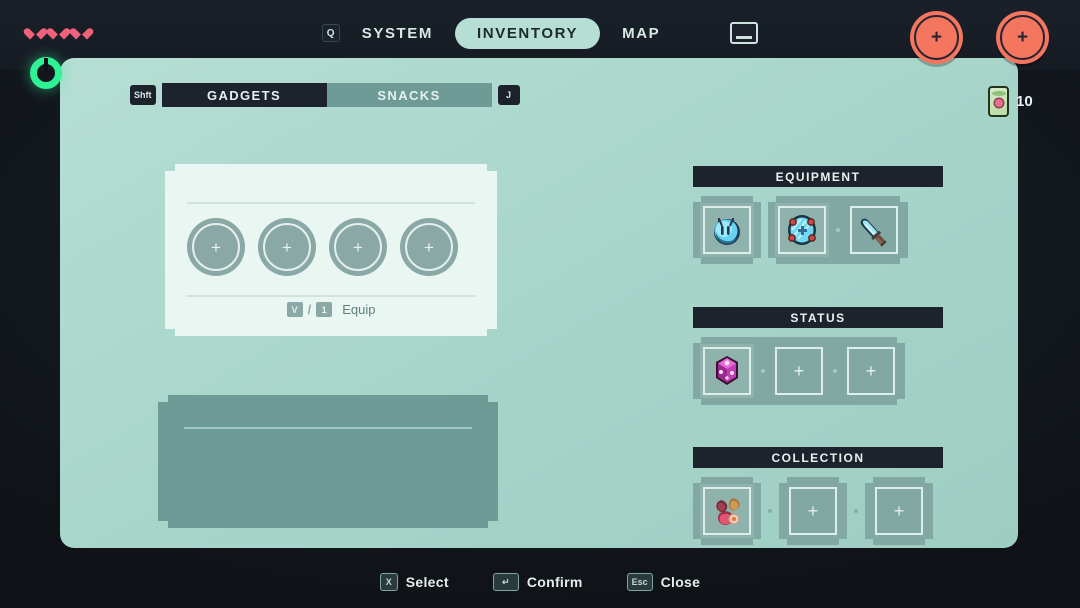 The width and height of the screenshot is (1080, 608). Describe the element at coordinates (388, 582) in the screenshot. I see `key-x: X` at that location.